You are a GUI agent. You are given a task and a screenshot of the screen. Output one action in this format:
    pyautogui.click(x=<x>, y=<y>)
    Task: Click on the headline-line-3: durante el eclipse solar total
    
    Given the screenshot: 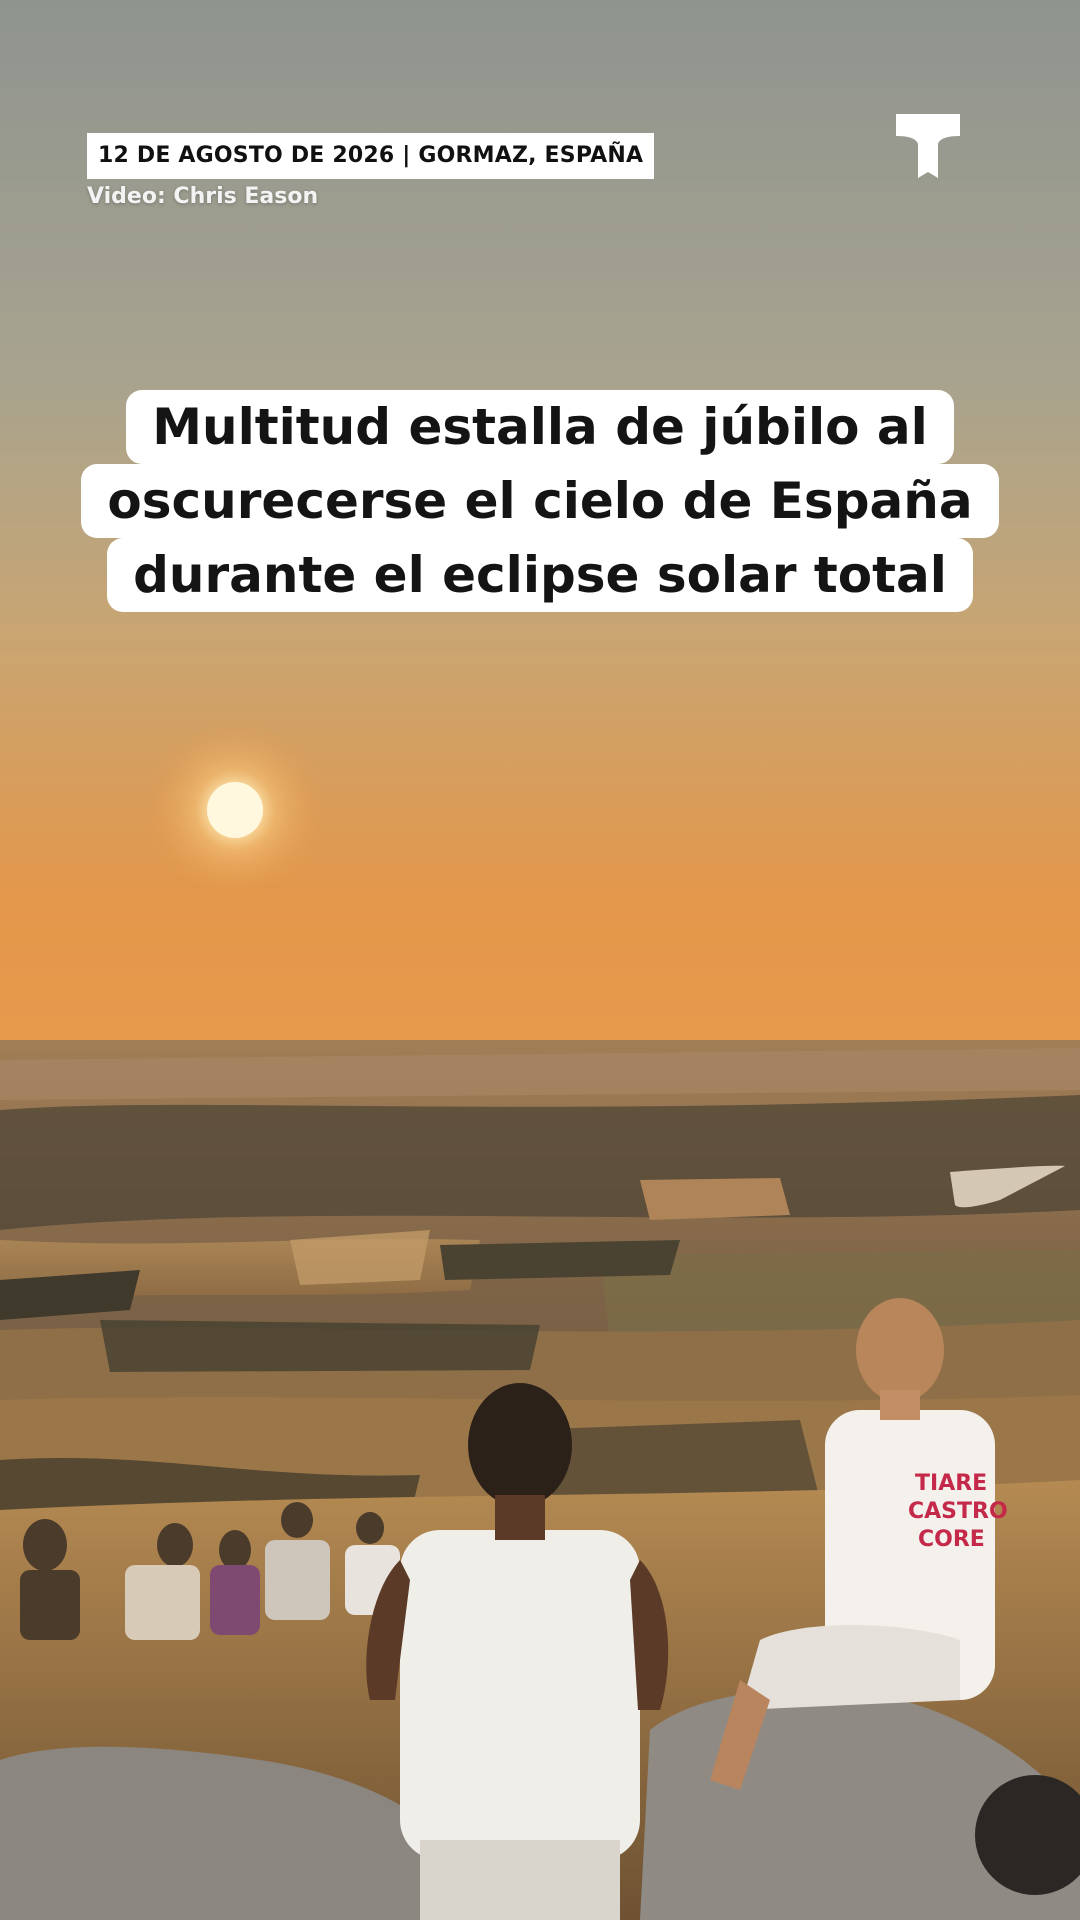 What is the action you would take?
    pyautogui.click(x=540, y=575)
    